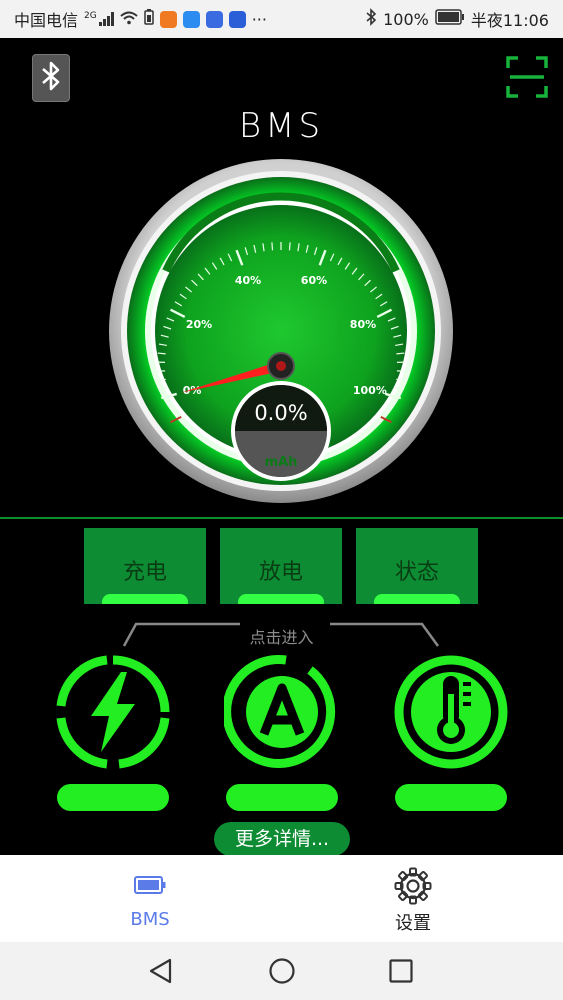 Image resolution: width=563 pixels, height=1000 pixels. I want to click on mode-tabs: 充电 放电 状态, so click(281, 566).